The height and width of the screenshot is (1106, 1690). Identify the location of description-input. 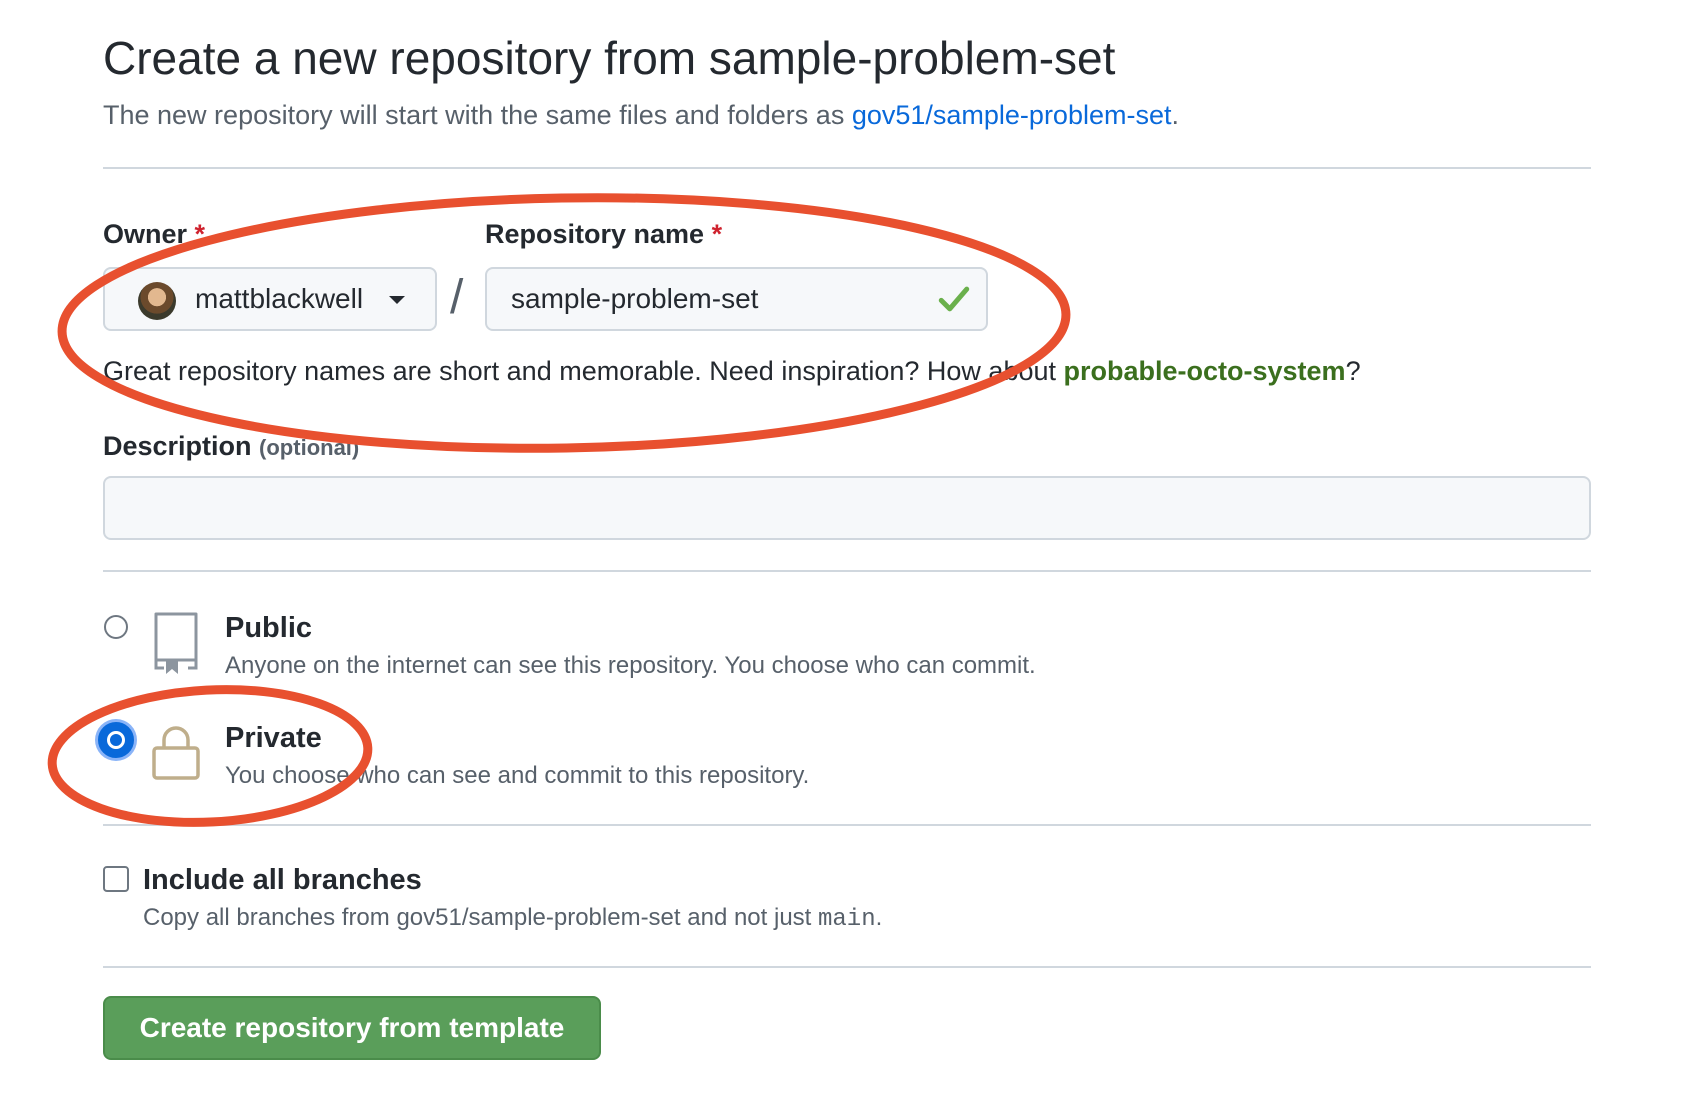
(847, 508).